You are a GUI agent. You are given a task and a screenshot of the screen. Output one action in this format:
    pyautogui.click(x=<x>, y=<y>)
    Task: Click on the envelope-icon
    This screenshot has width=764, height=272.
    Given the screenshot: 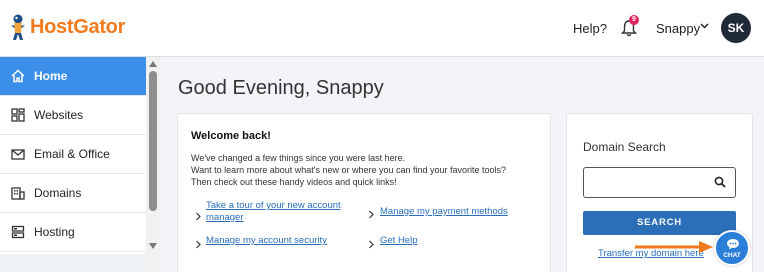 What is the action you would take?
    pyautogui.click(x=18, y=154)
    